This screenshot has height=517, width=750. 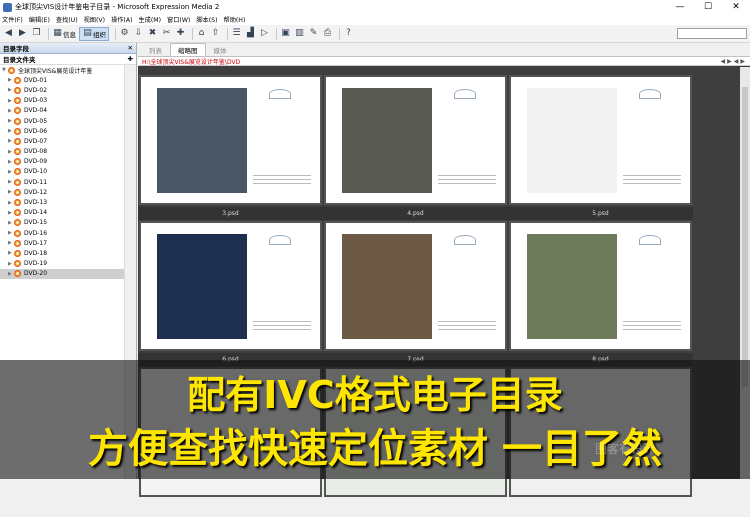 What do you see at coordinates (180, 34) in the screenshot?
I see `add-button: ✚` at bounding box center [180, 34].